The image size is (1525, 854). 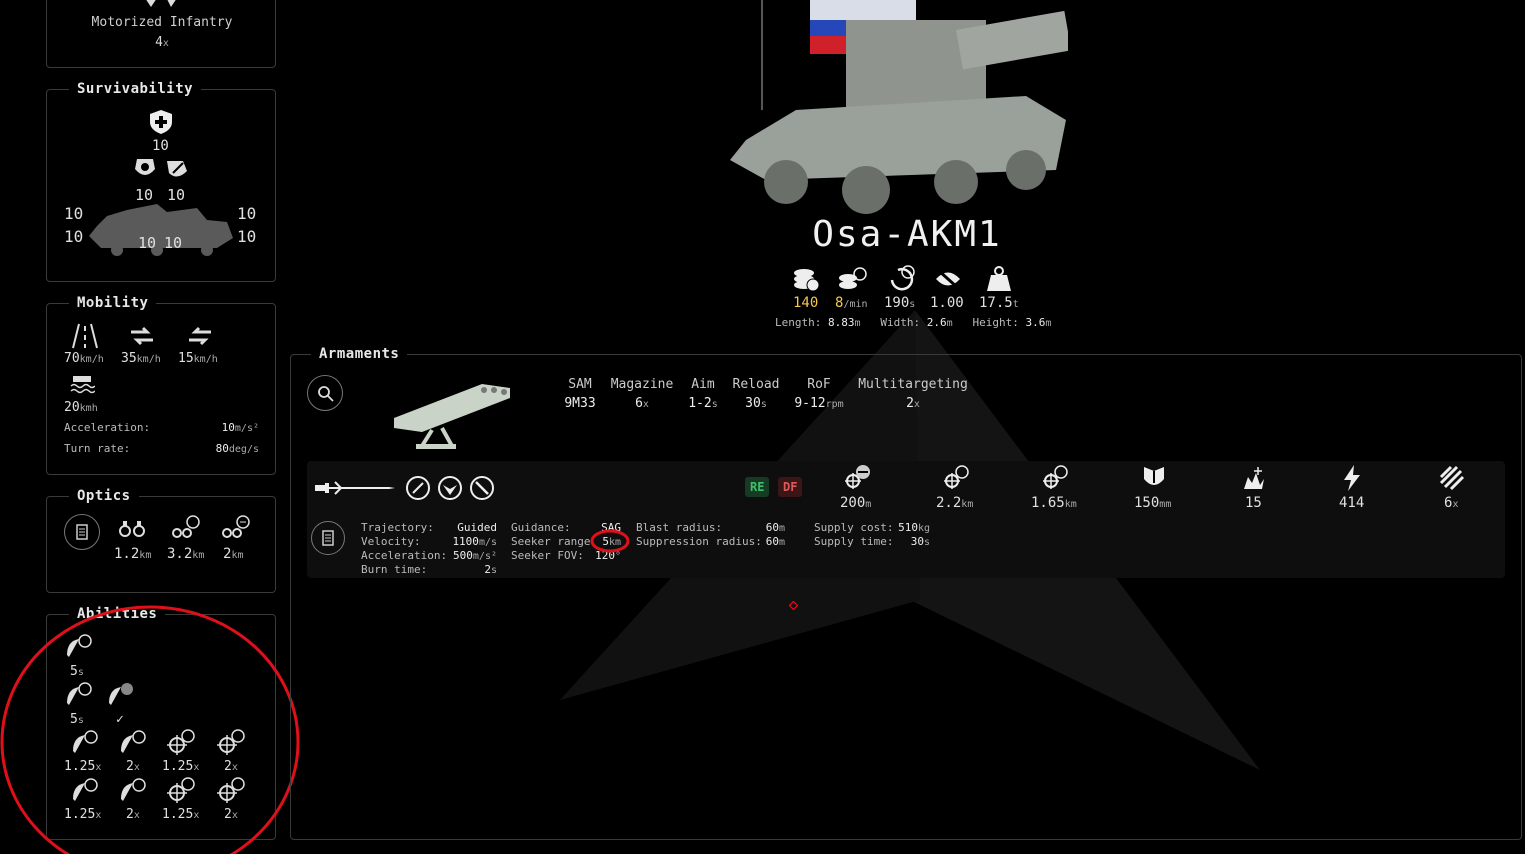 What do you see at coordinates (841, 322) in the screenshot?
I see `length-value: 8.83` at bounding box center [841, 322].